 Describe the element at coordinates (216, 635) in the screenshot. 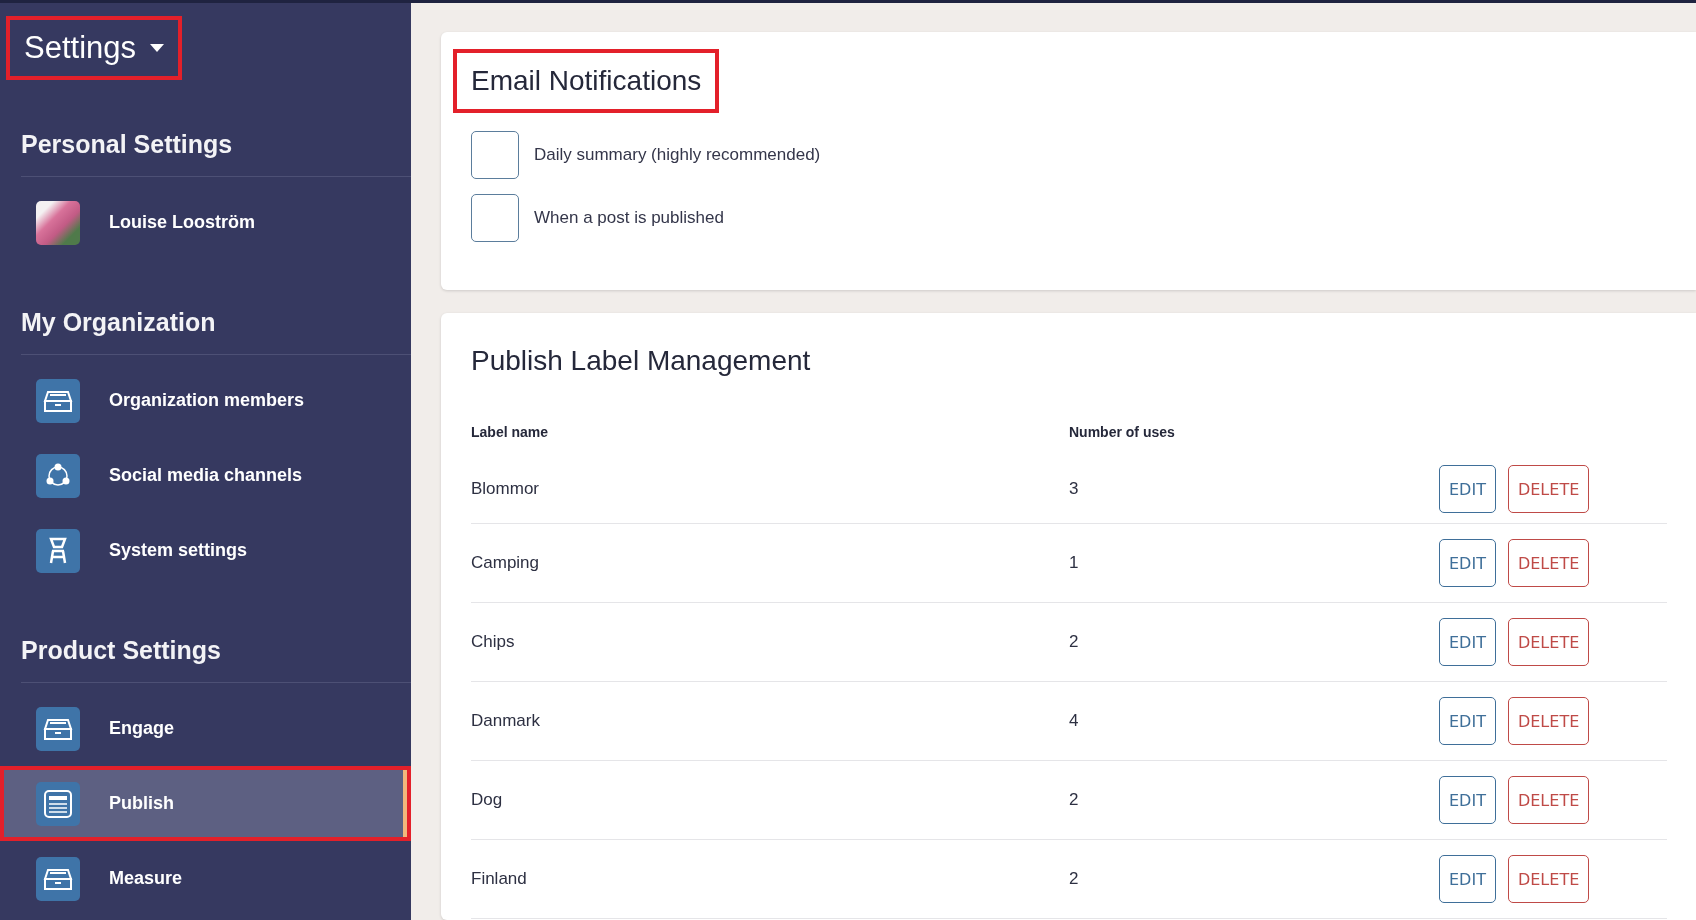

I see `section-heading: Product Settings` at that location.